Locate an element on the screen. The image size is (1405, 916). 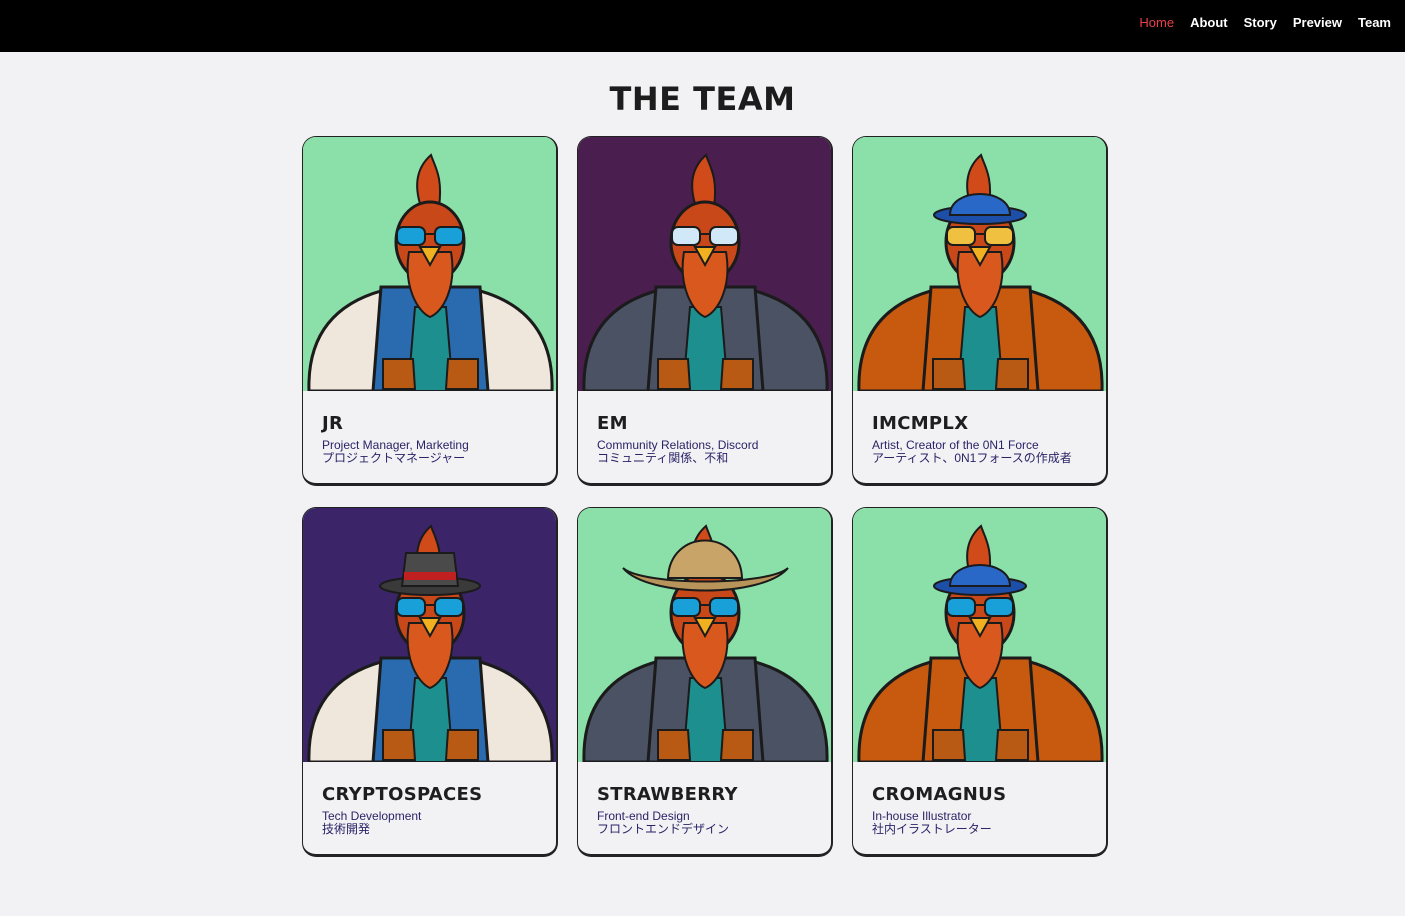
member-name: STRAWBERRY is located at coordinates (667, 794).